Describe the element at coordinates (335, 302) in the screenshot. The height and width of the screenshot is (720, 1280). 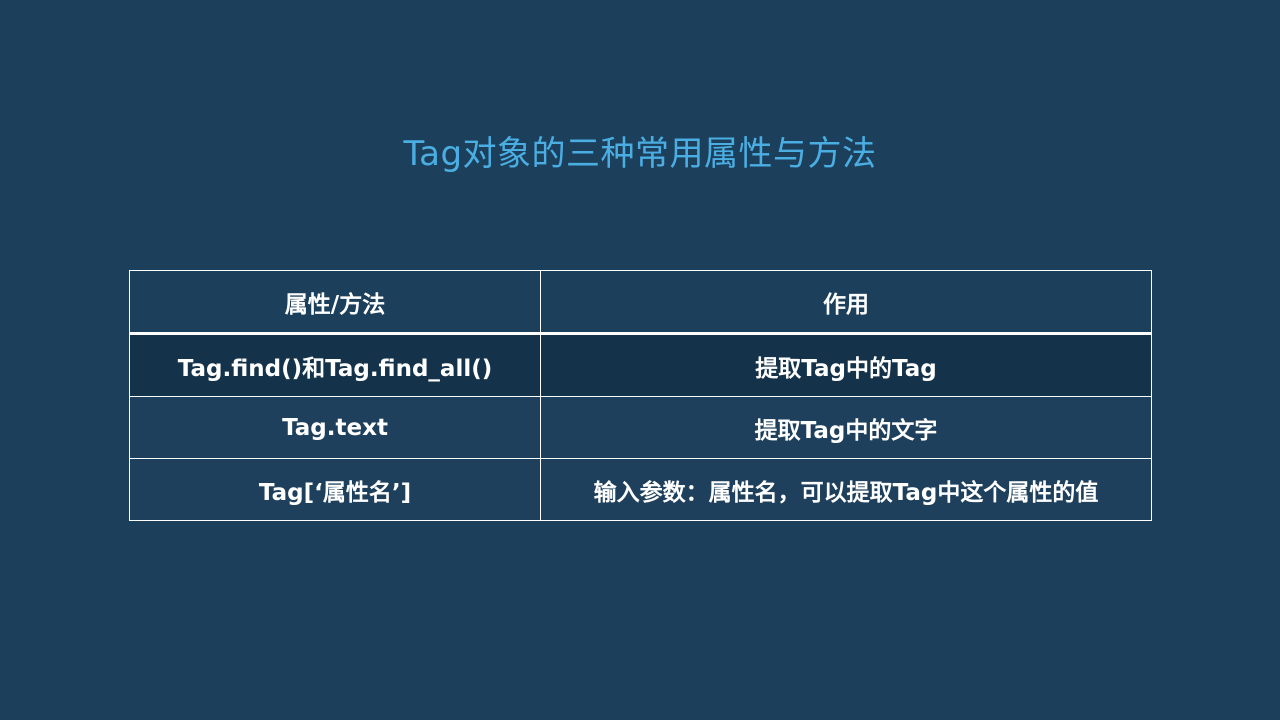
I see `header-attribute-method: 属性/方法` at that location.